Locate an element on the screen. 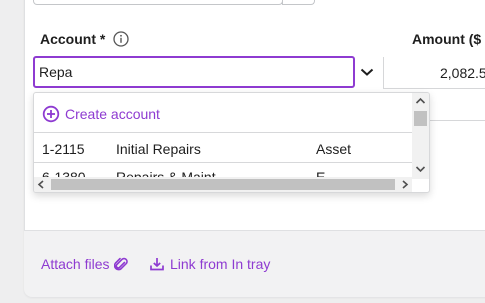 This screenshot has width=485, height=303. link-from-tray-link: Link from In tray is located at coordinates (209, 264).